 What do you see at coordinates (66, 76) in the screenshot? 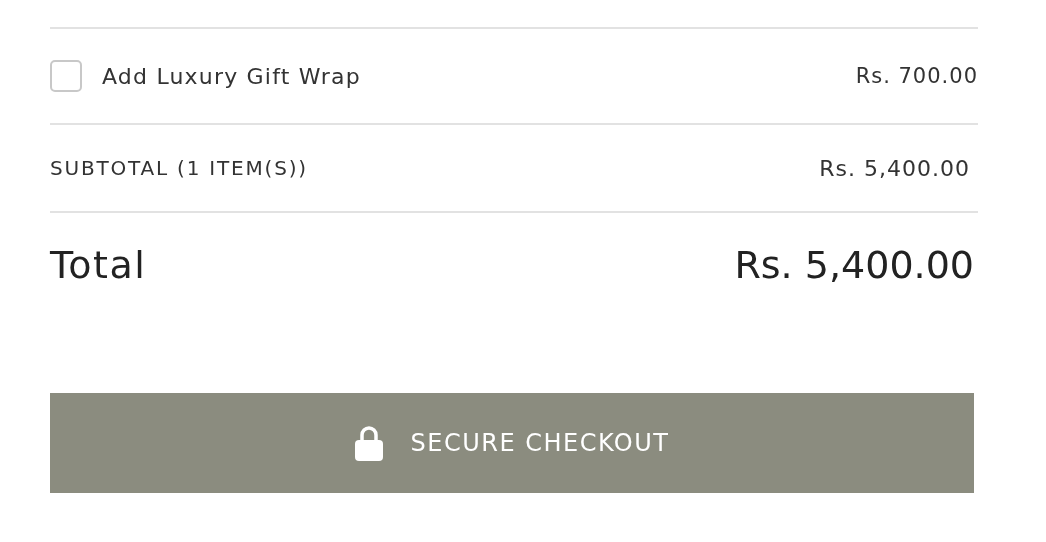
I see `checkbox` at bounding box center [66, 76].